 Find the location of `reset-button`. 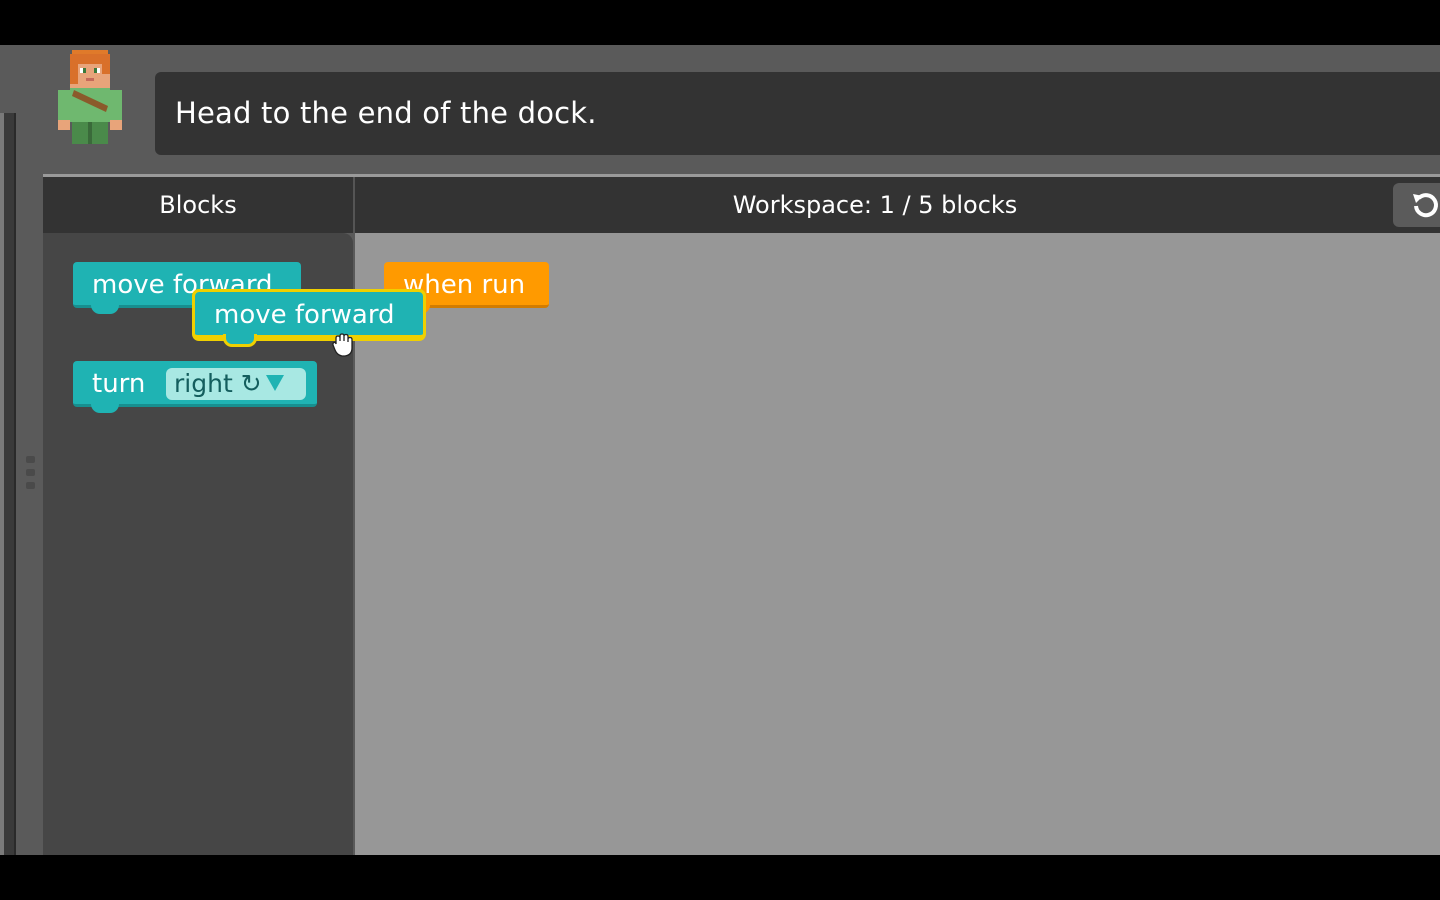

reset-button is located at coordinates (1416, 205).